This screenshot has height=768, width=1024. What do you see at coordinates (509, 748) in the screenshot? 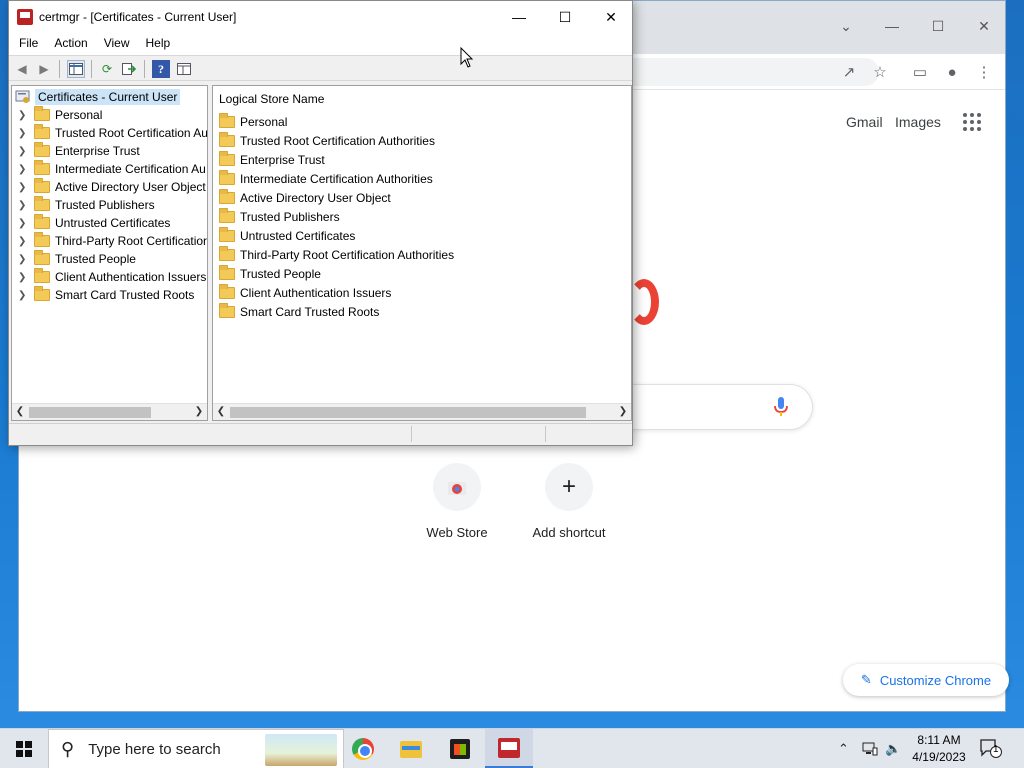
I see `taskbar-certmgr` at bounding box center [509, 748].